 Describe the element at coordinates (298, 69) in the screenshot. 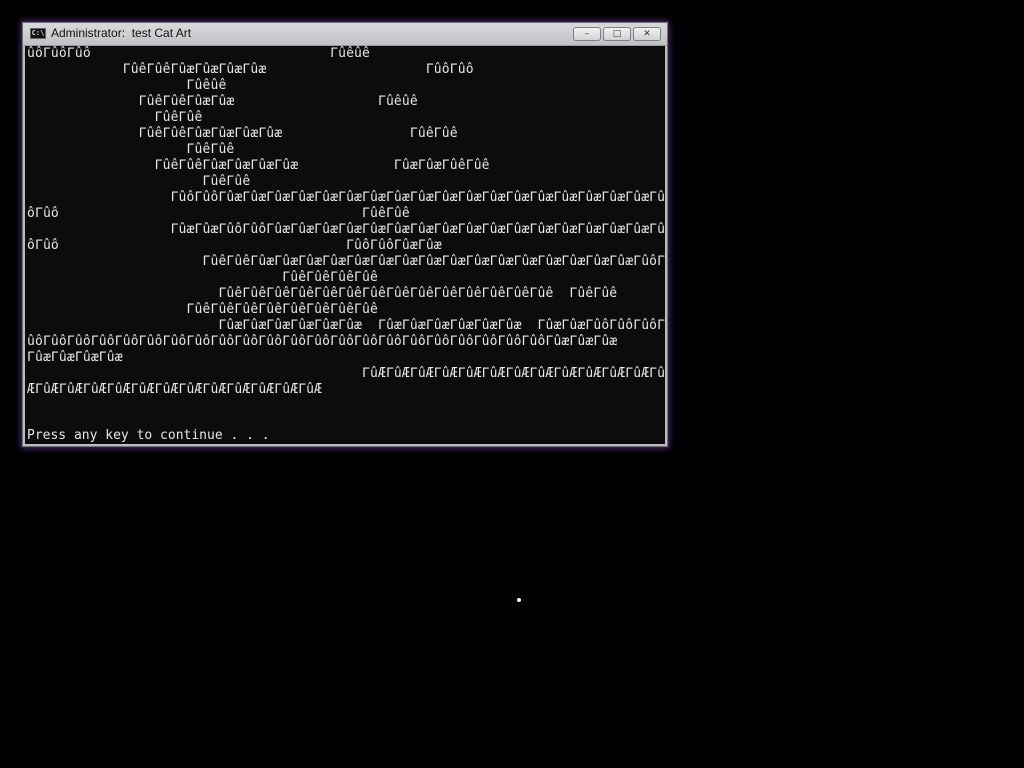

I see `console-line: ΓûêΓûêΓûæΓûæΓûæΓûæ ΓûôΓûô` at that location.